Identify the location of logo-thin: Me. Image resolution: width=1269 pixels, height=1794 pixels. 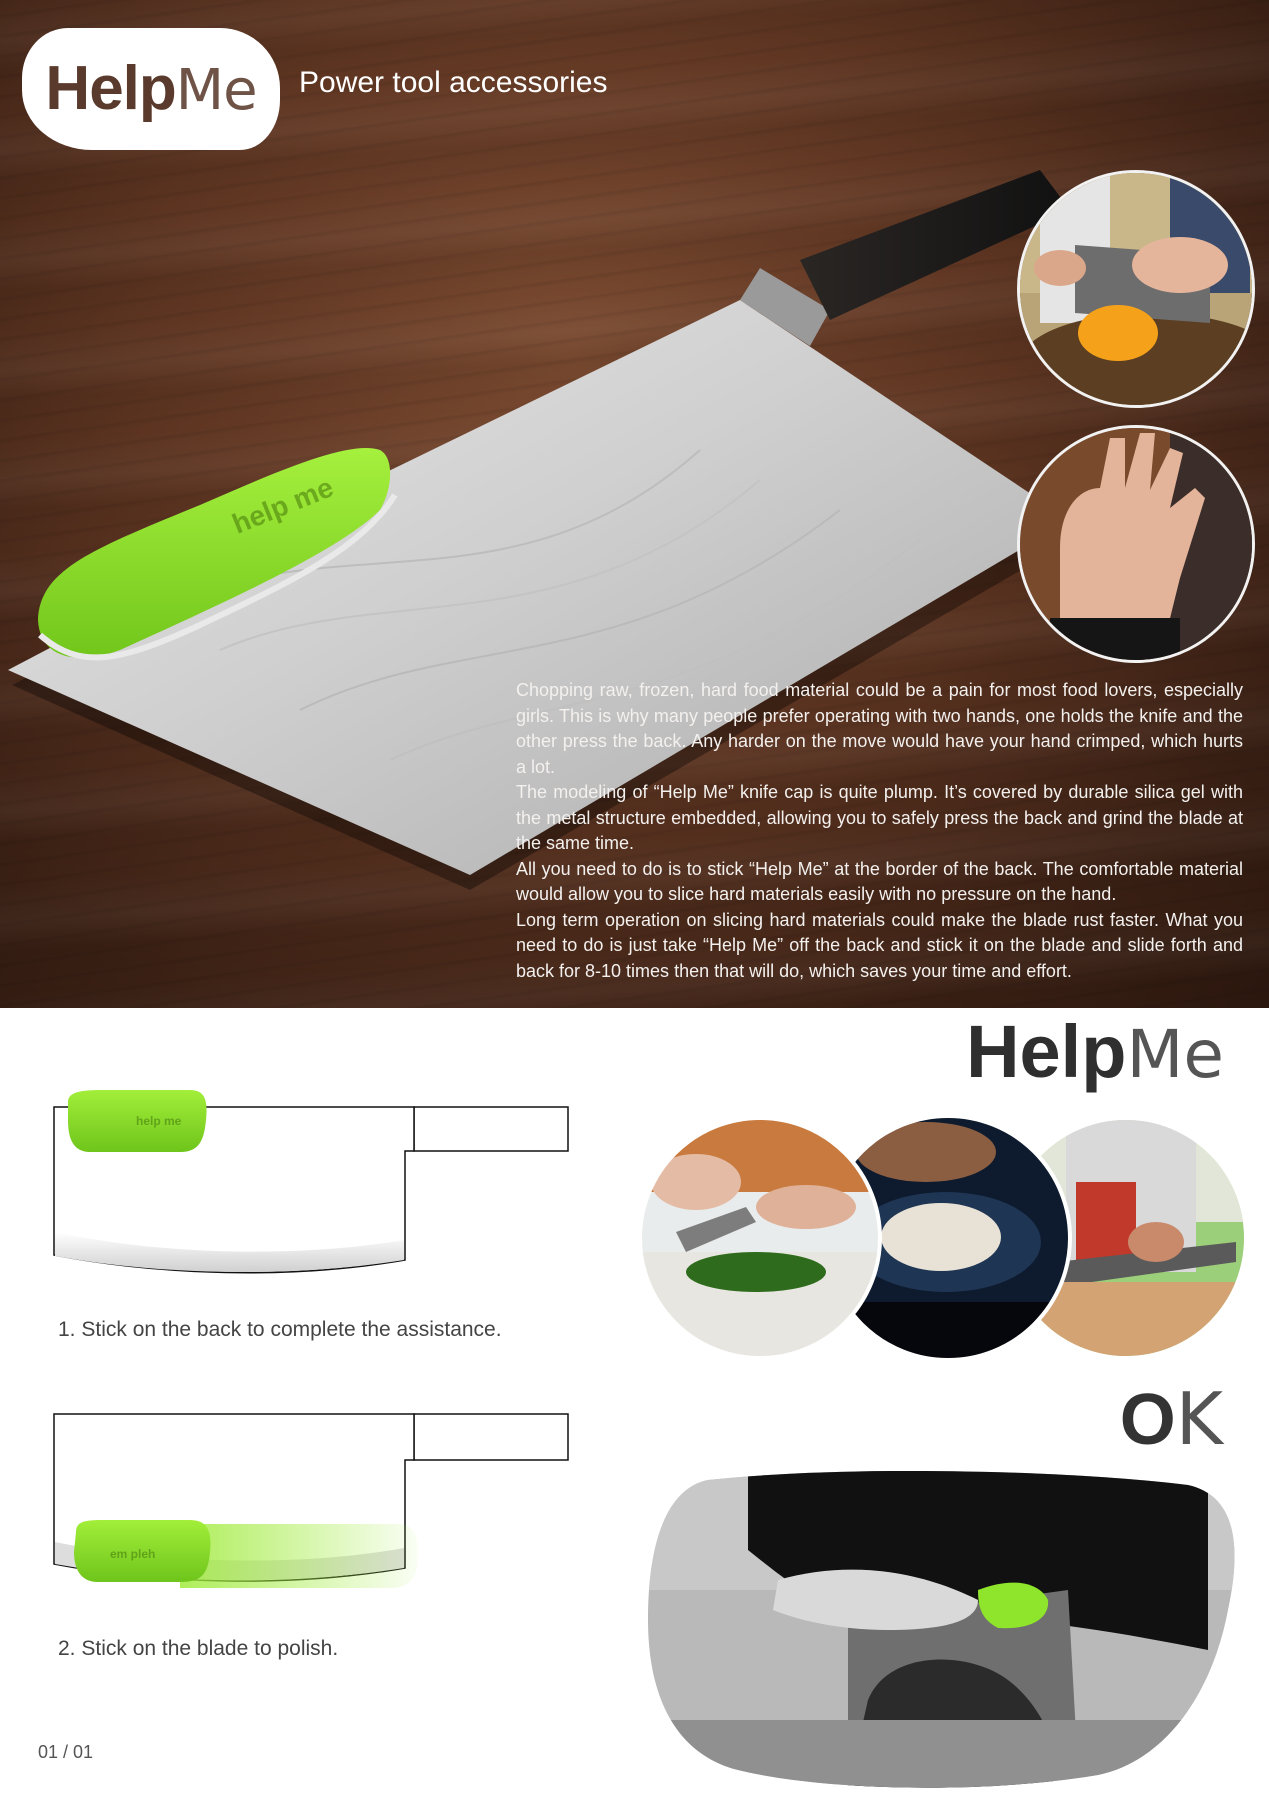
(216, 90).